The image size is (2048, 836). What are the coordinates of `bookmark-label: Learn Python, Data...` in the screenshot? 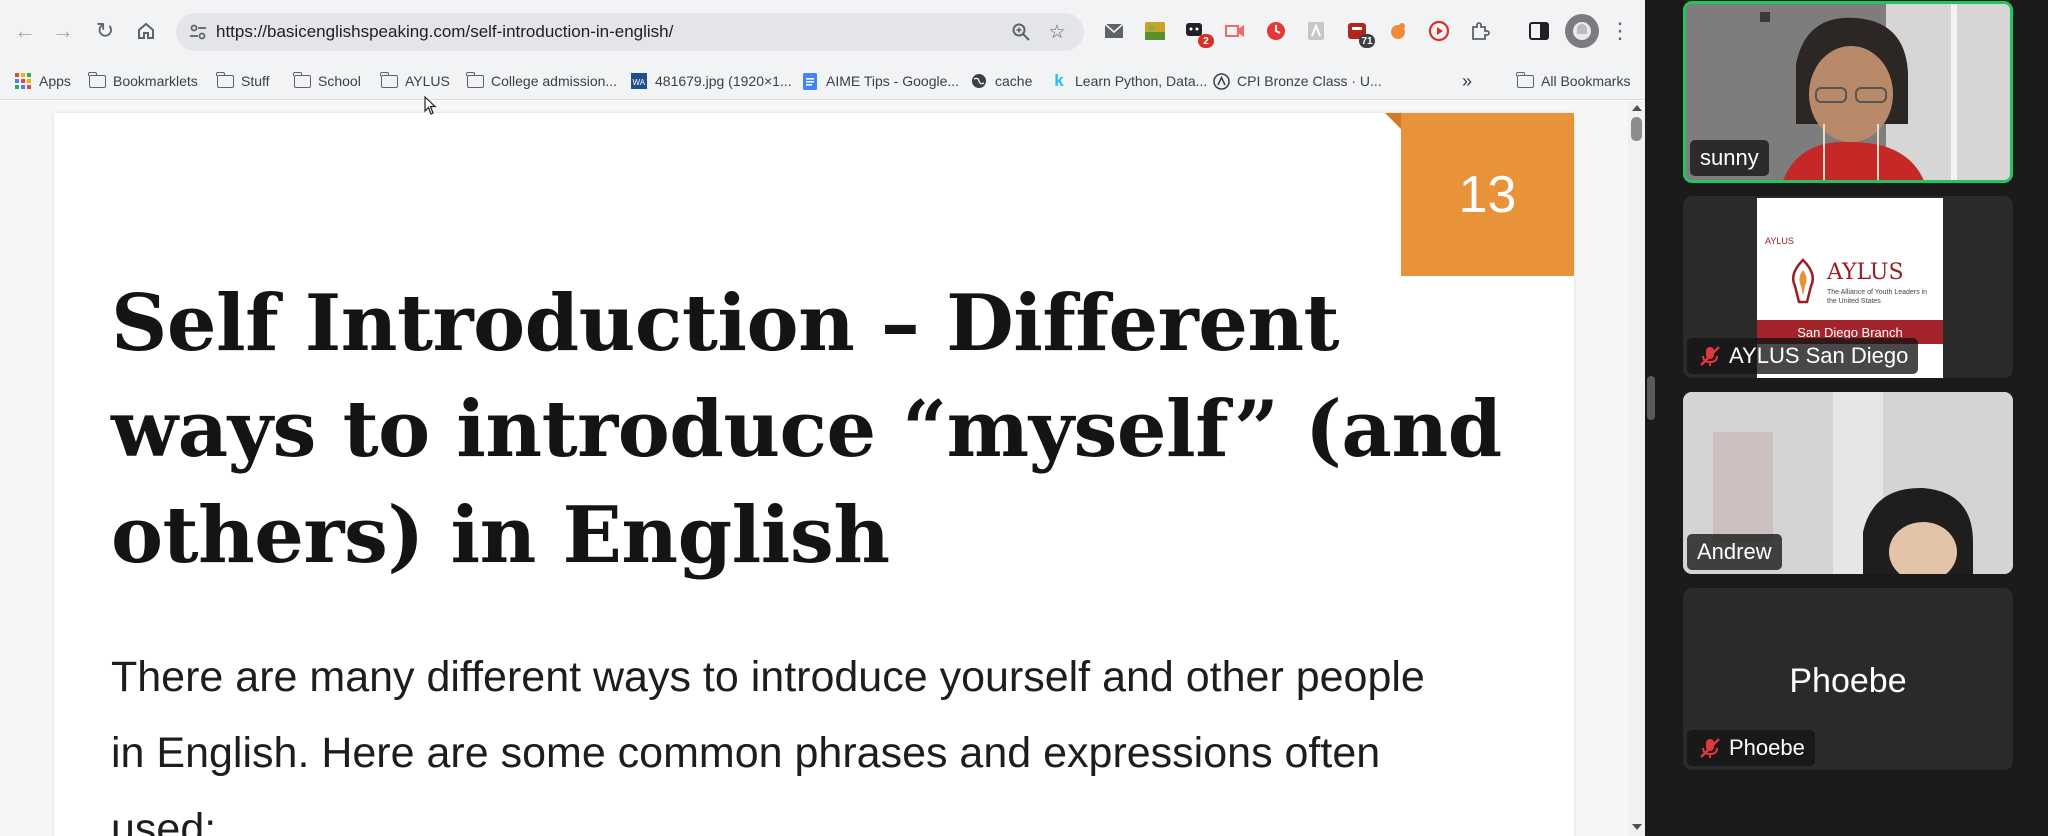 It's located at (1141, 81).